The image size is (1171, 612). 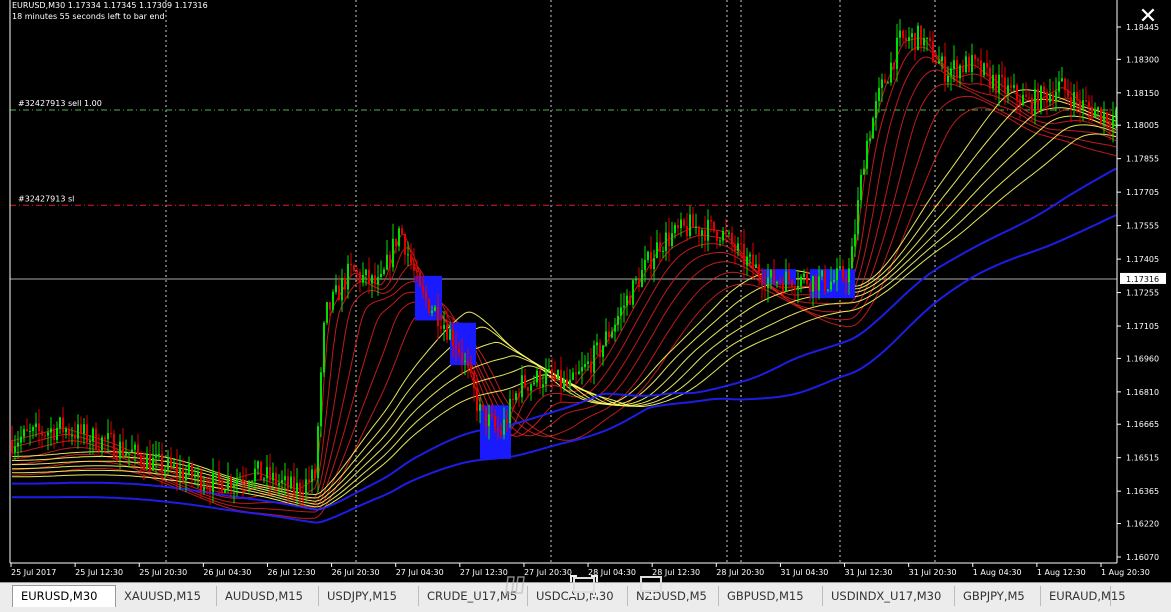 I want to click on time-tick-label: 26 Jul 20:30, so click(x=356, y=572).